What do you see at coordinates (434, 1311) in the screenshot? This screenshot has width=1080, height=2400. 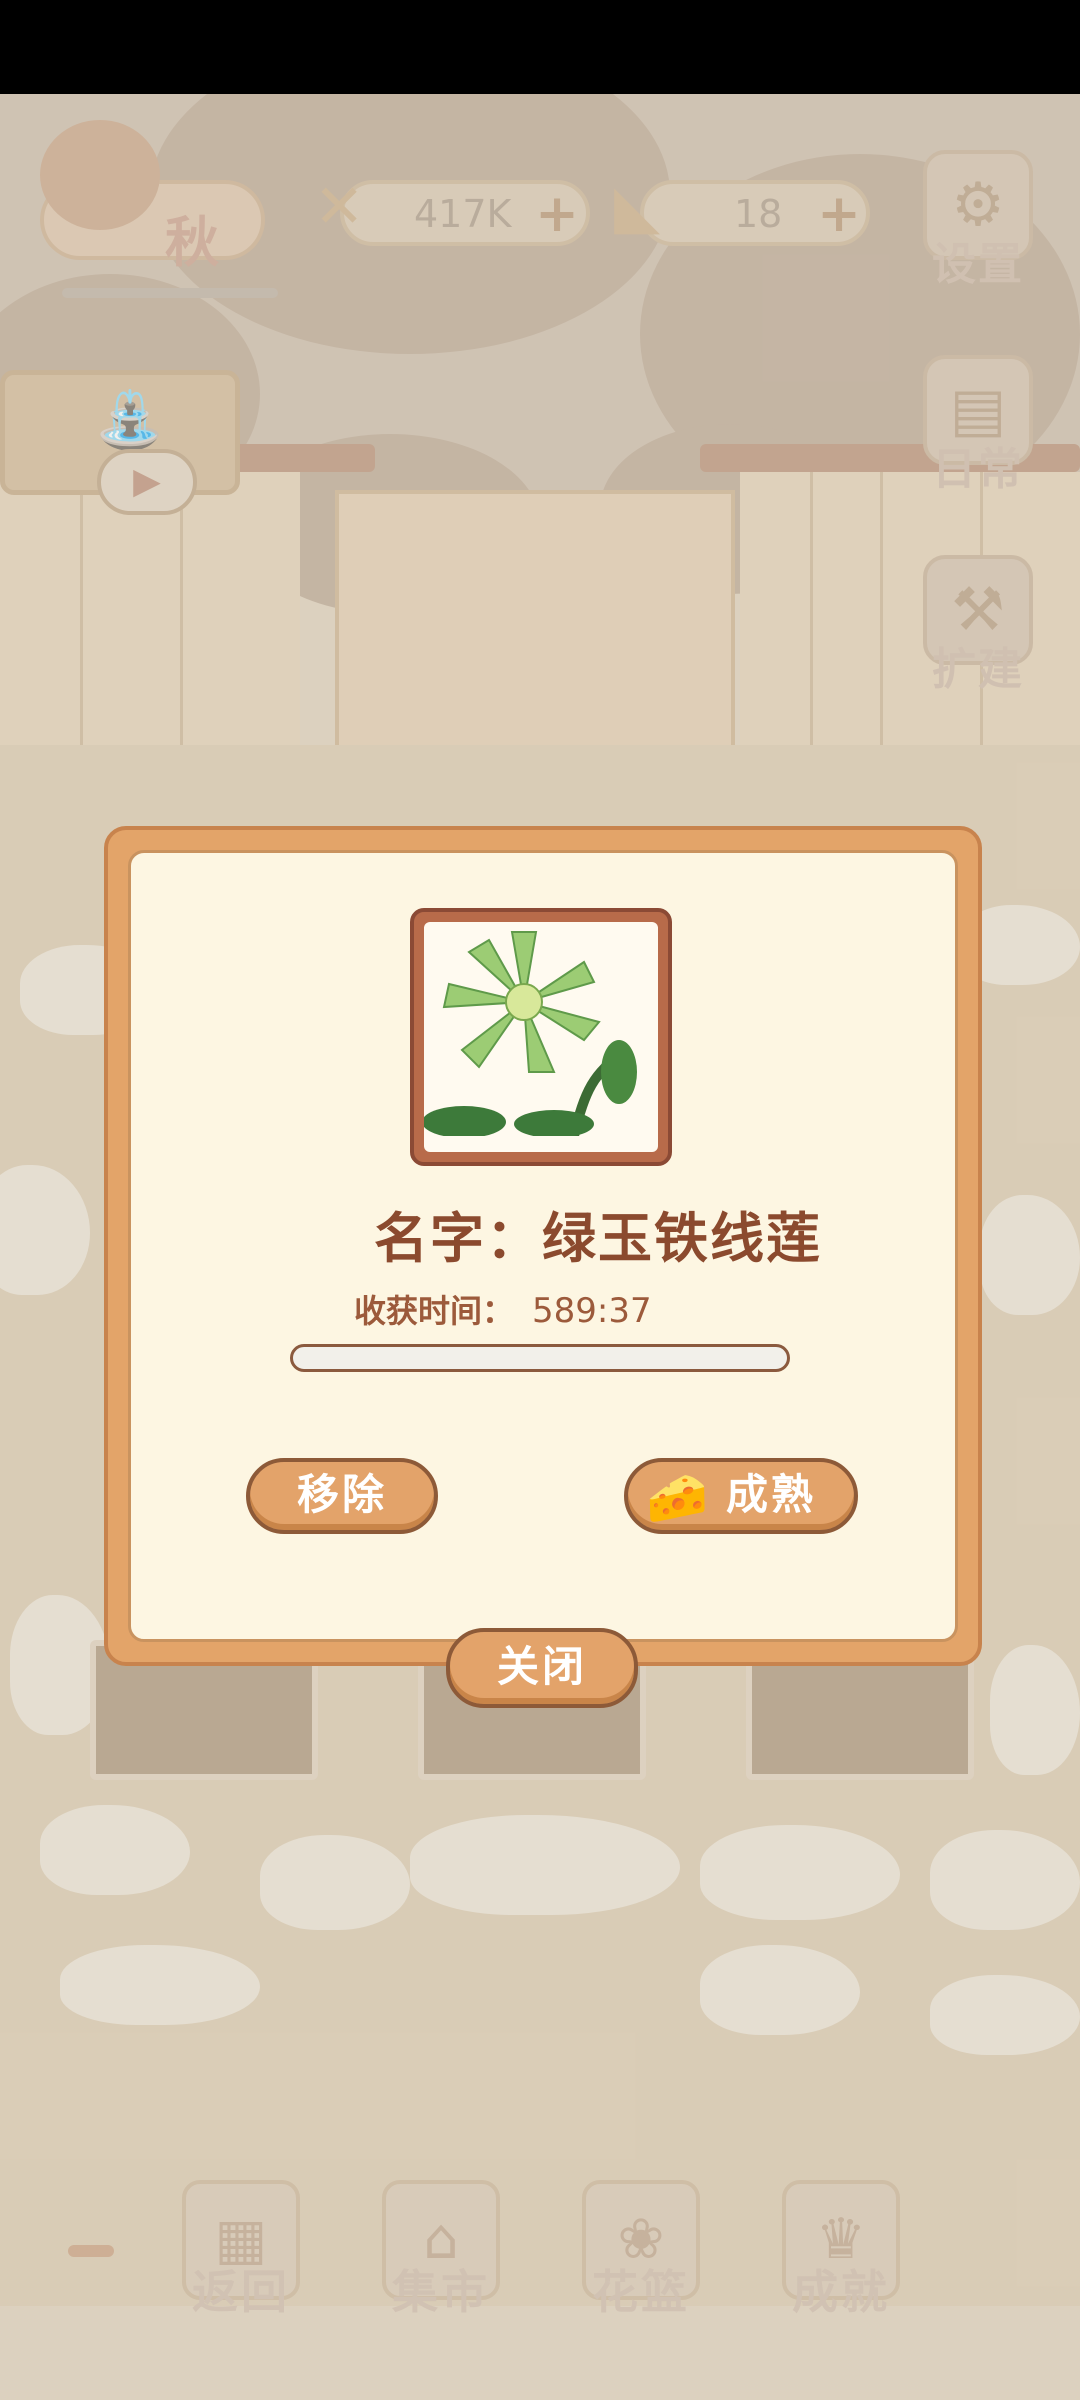 I see `harvest-time-label: 收获时间：` at bounding box center [434, 1311].